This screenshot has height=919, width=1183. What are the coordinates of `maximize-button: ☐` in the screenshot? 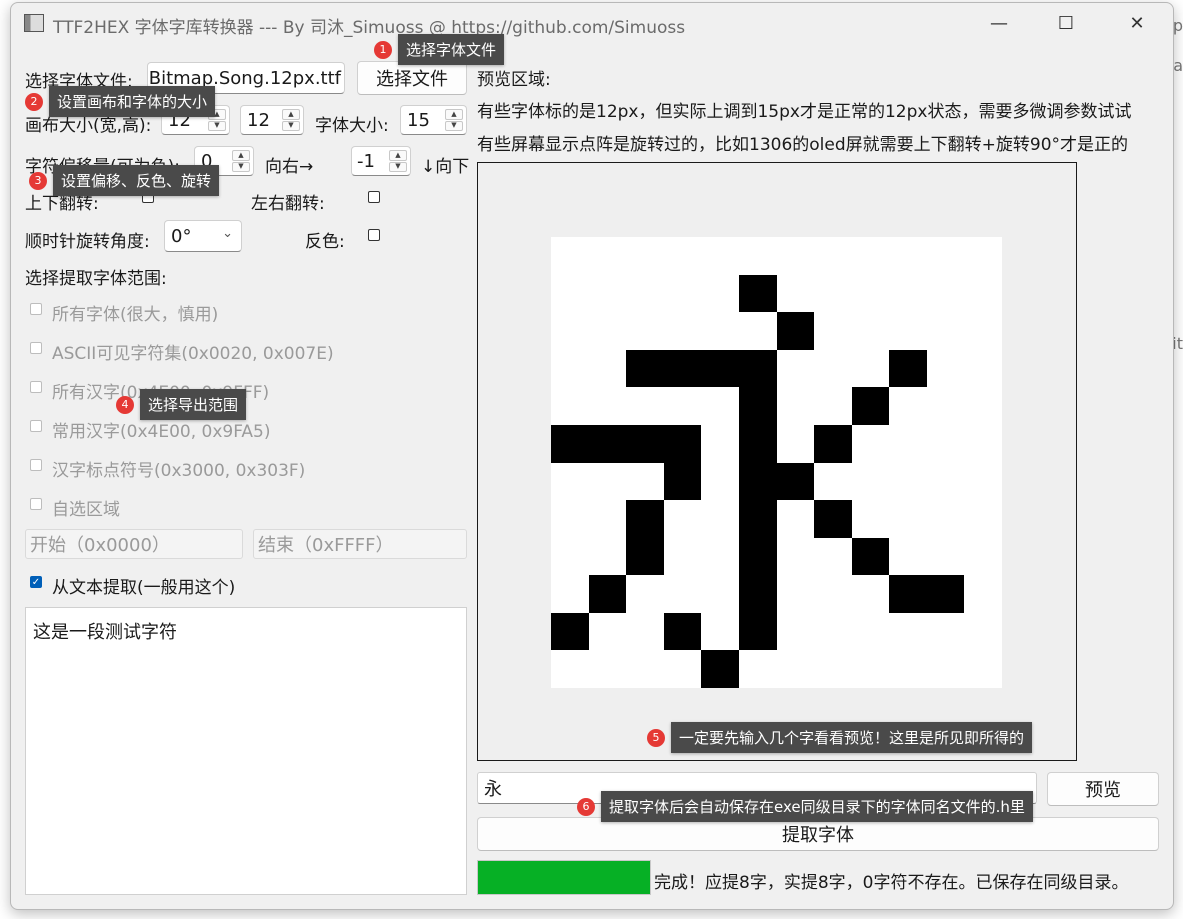 It's located at (1066, 23).